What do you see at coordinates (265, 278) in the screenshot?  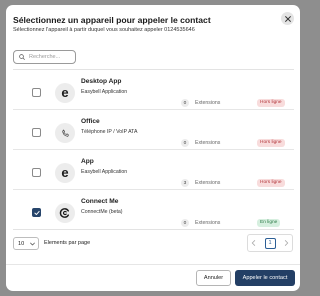 I see `call-contact-button: Appeler le contact` at bounding box center [265, 278].